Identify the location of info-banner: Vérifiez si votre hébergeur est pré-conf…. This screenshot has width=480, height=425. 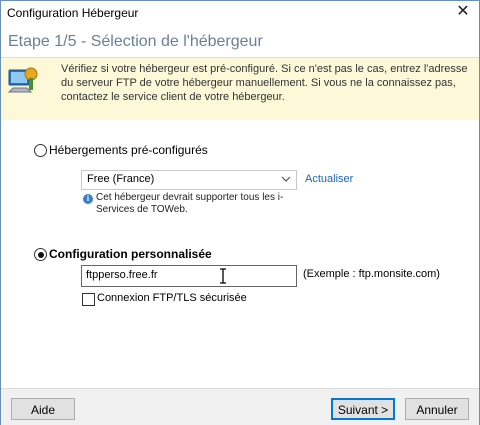
(240, 89).